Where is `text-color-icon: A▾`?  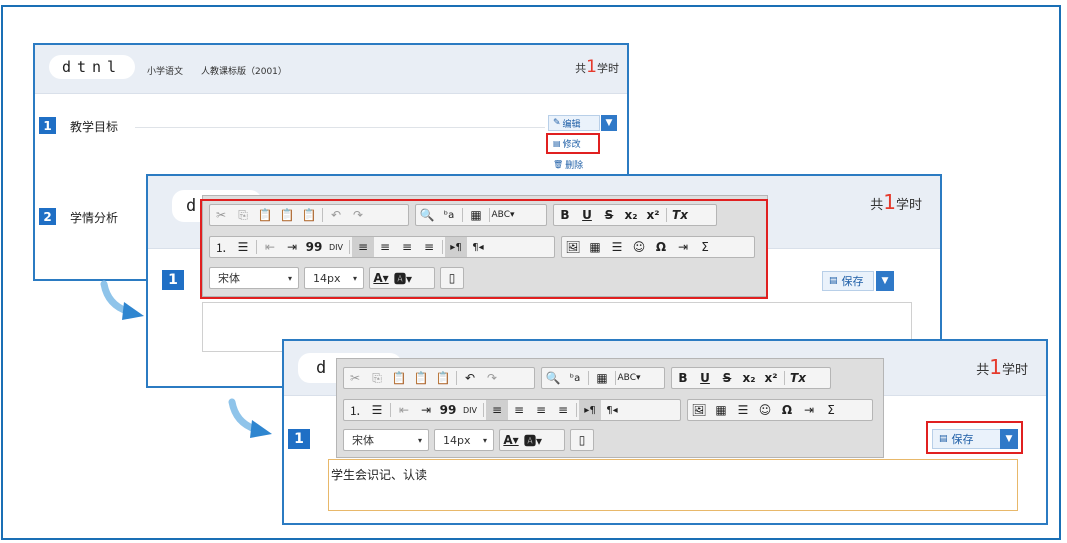 text-color-icon: A▾ is located at coordinates (511, 440).